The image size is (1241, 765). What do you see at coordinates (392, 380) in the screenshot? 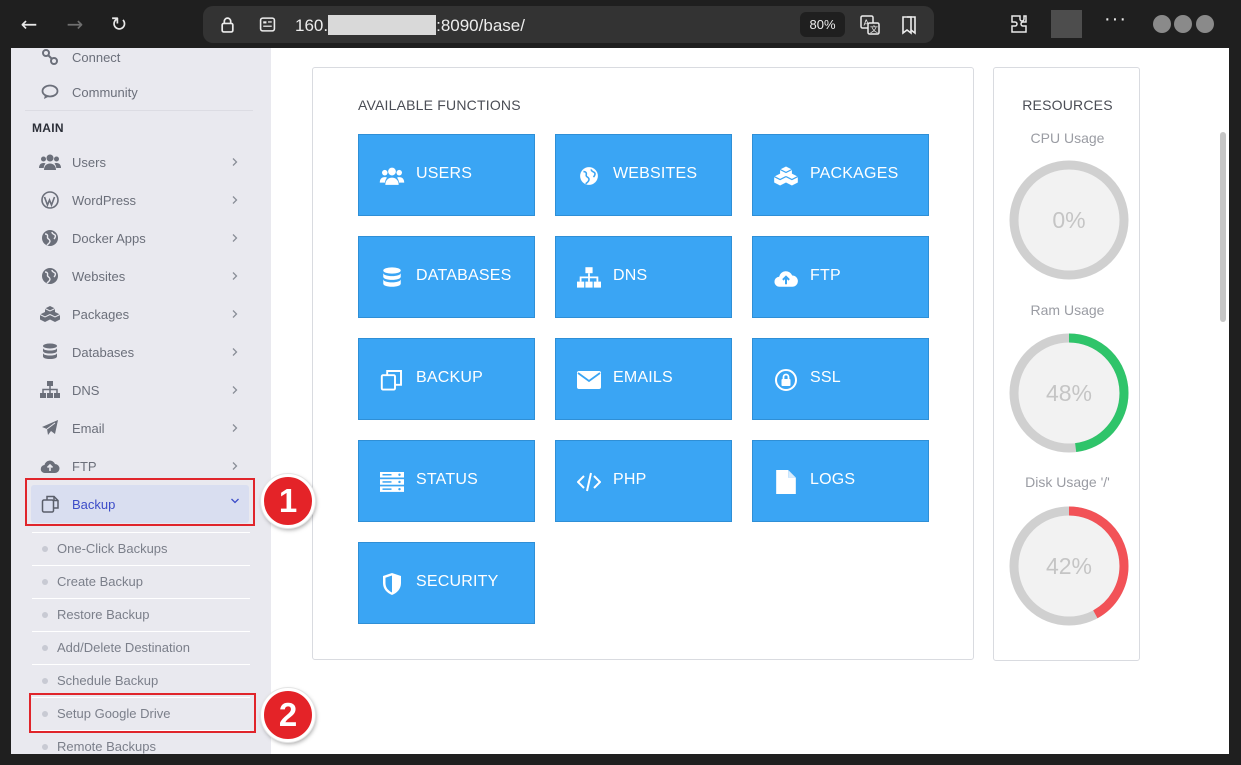
I see `copy-icon` at bounding box center [392, 380].